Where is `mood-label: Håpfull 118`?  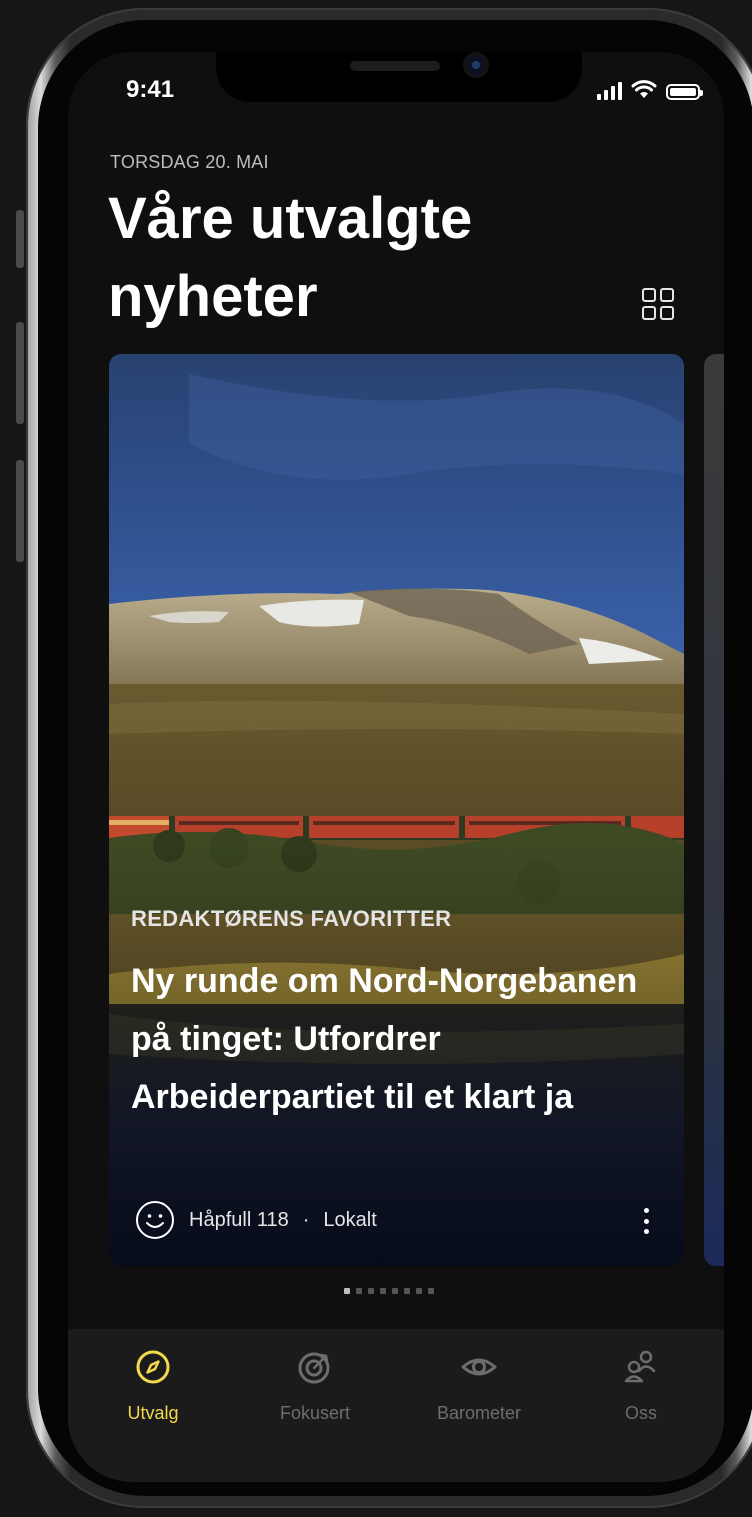 mood-label: Håpfull 118 is located at coordinates (239, 1219).